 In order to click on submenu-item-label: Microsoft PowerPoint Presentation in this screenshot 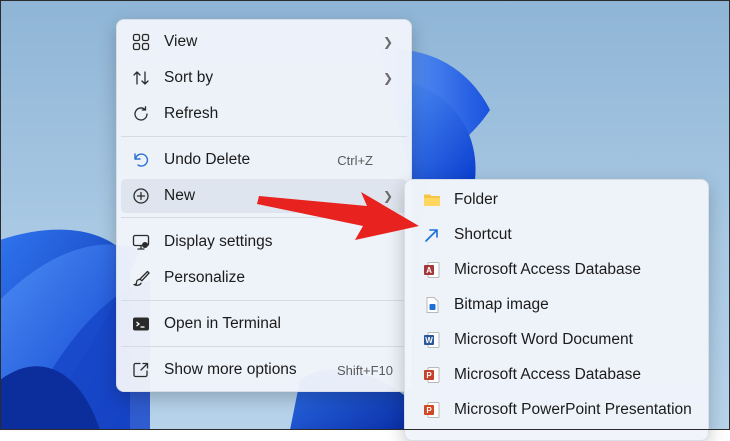, I will do `click(573, 409)`.